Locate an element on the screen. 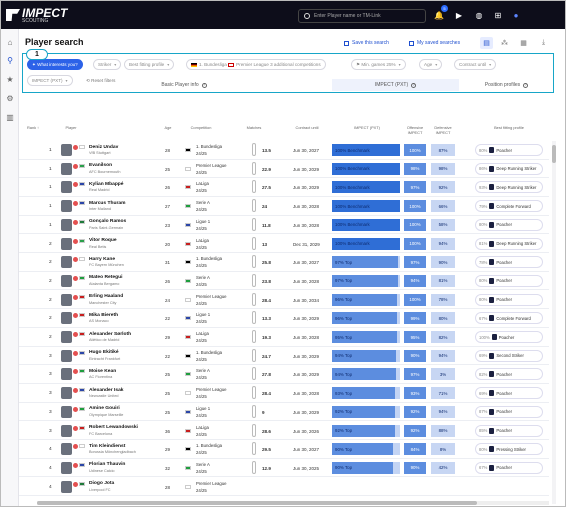 This screenshot has width=566, height=507. player-name: Diogo Jota is located at coordinates (101, 483).